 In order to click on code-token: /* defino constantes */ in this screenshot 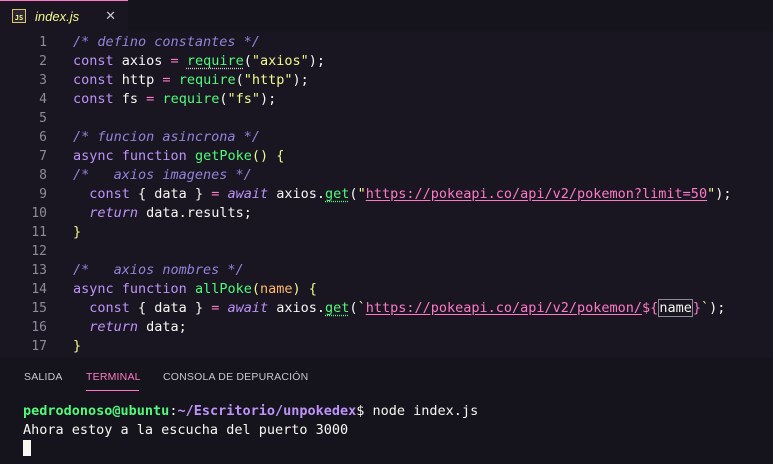, I will do `click(166, 42)`.